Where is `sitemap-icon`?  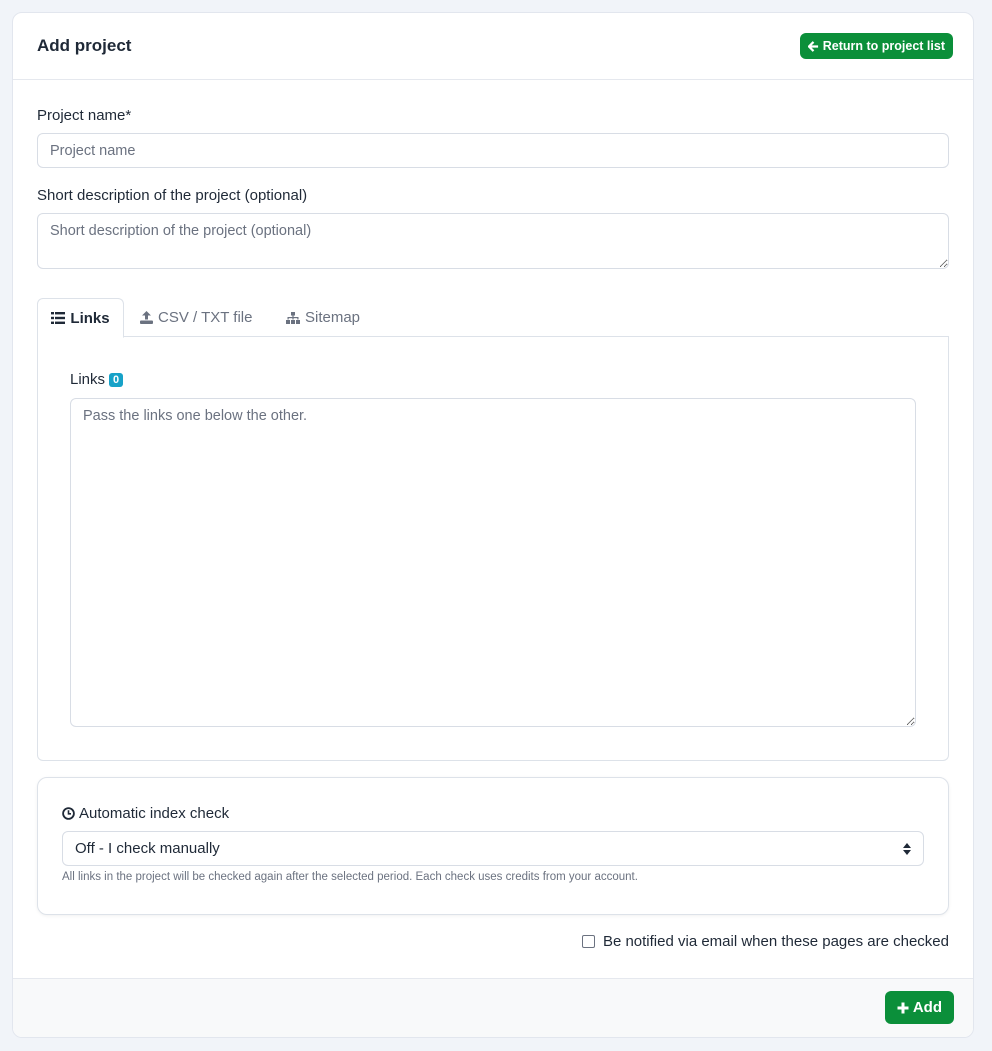
sitemap-icon is located at coordinates (293, 317).